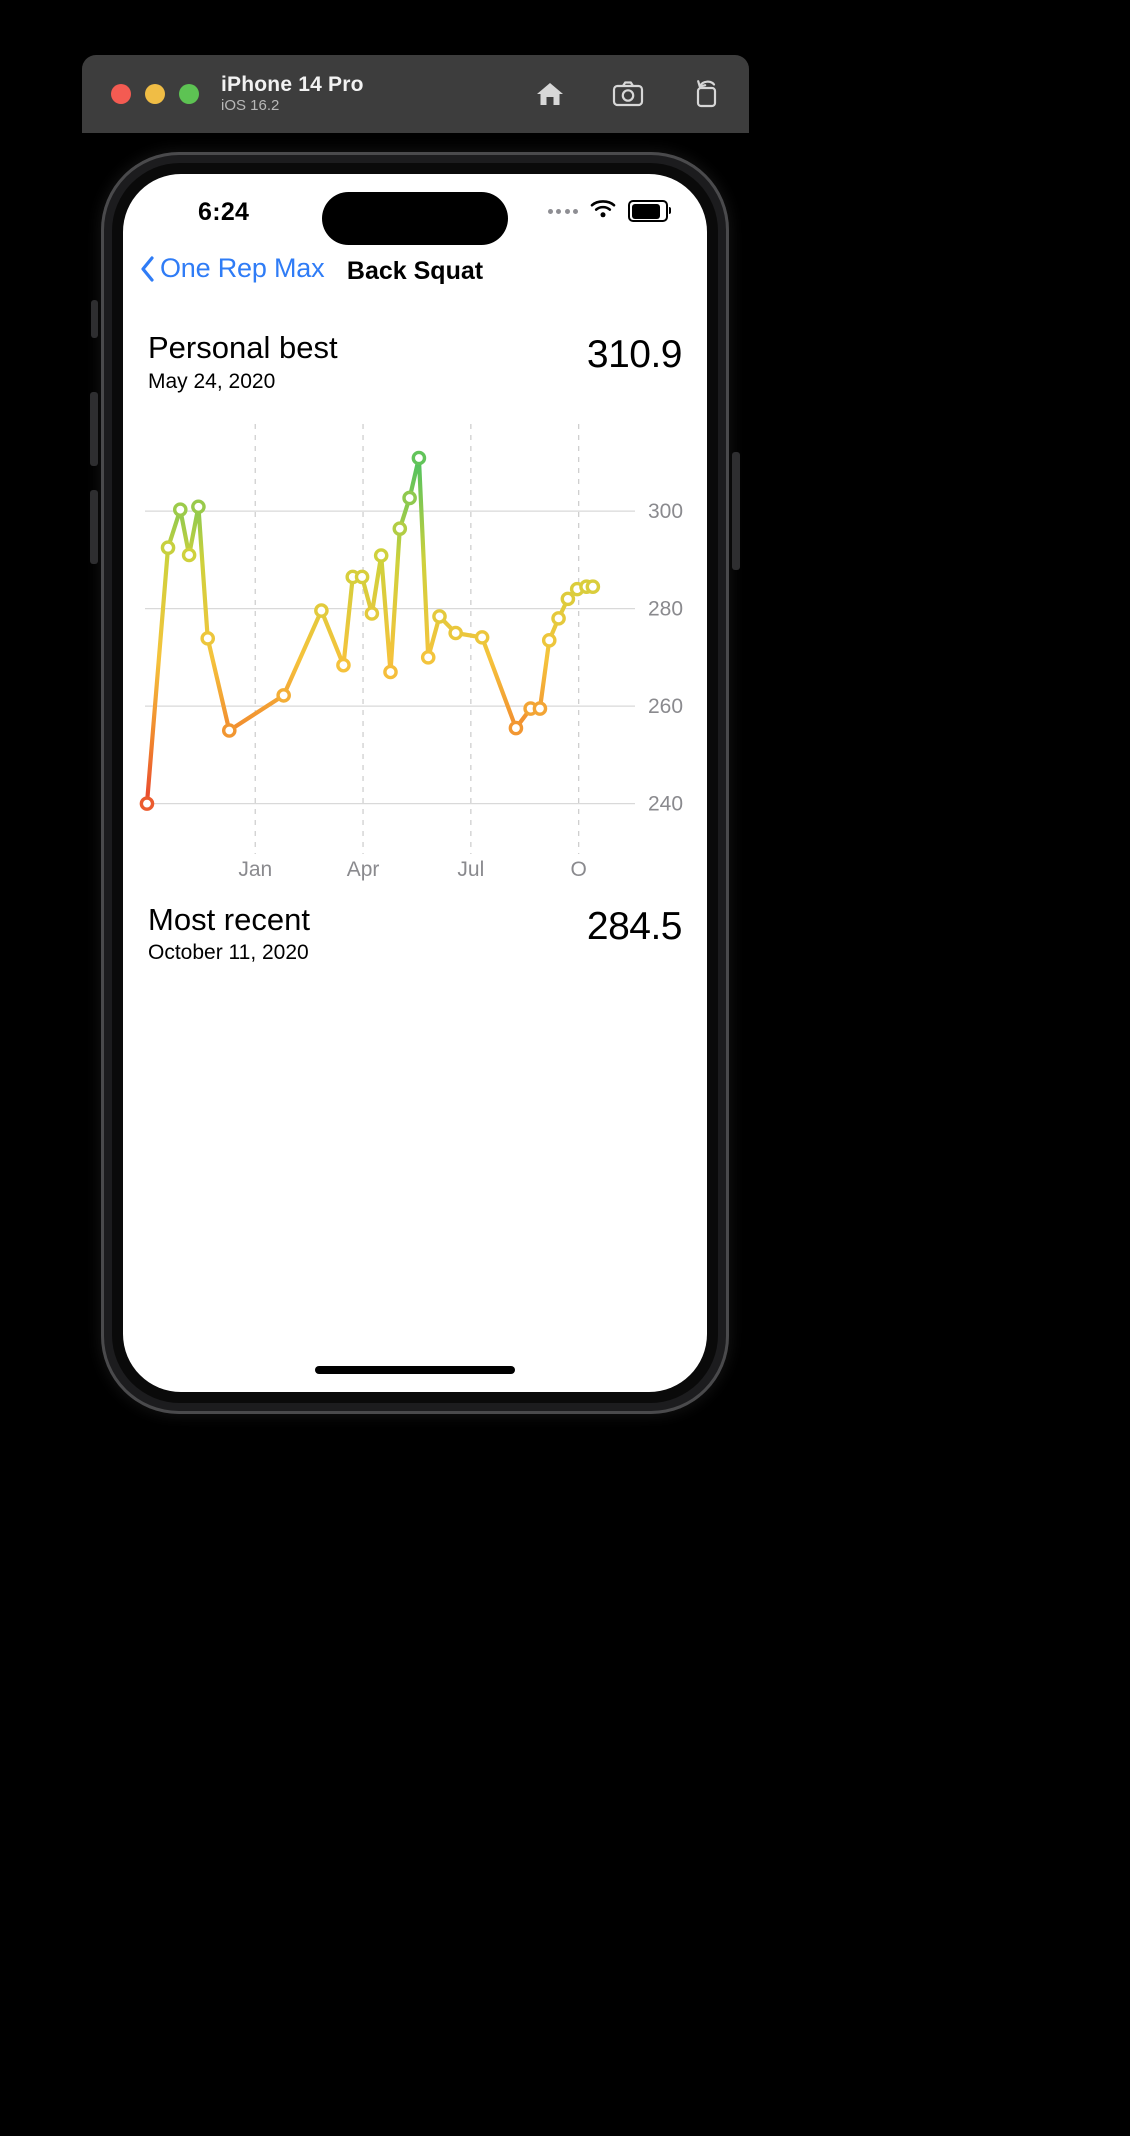 Image resolution: width=1130 pixels, height=2136 pixels. I want to click on window-toolbar-actions, so click(628, 94).